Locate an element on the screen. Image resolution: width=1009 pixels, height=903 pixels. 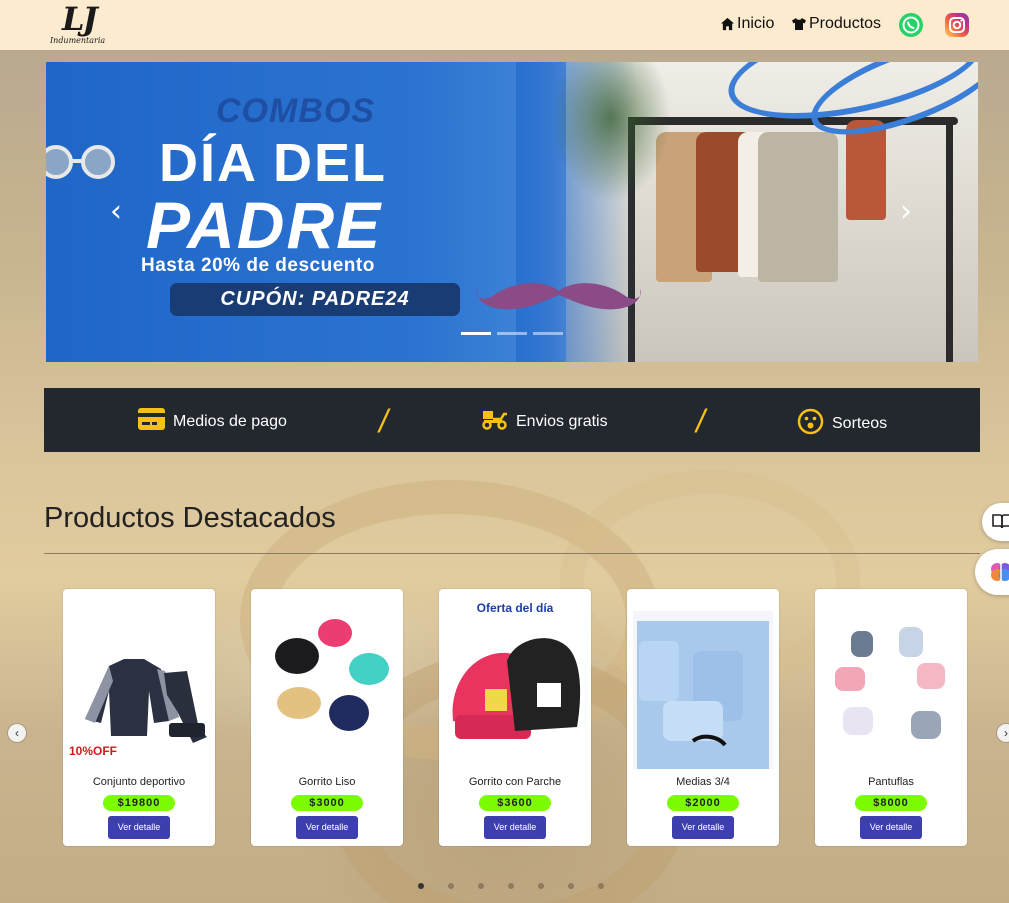
product-card: Medias 3/4 $2000 Ver detalle is located at coordinates (703, 717).